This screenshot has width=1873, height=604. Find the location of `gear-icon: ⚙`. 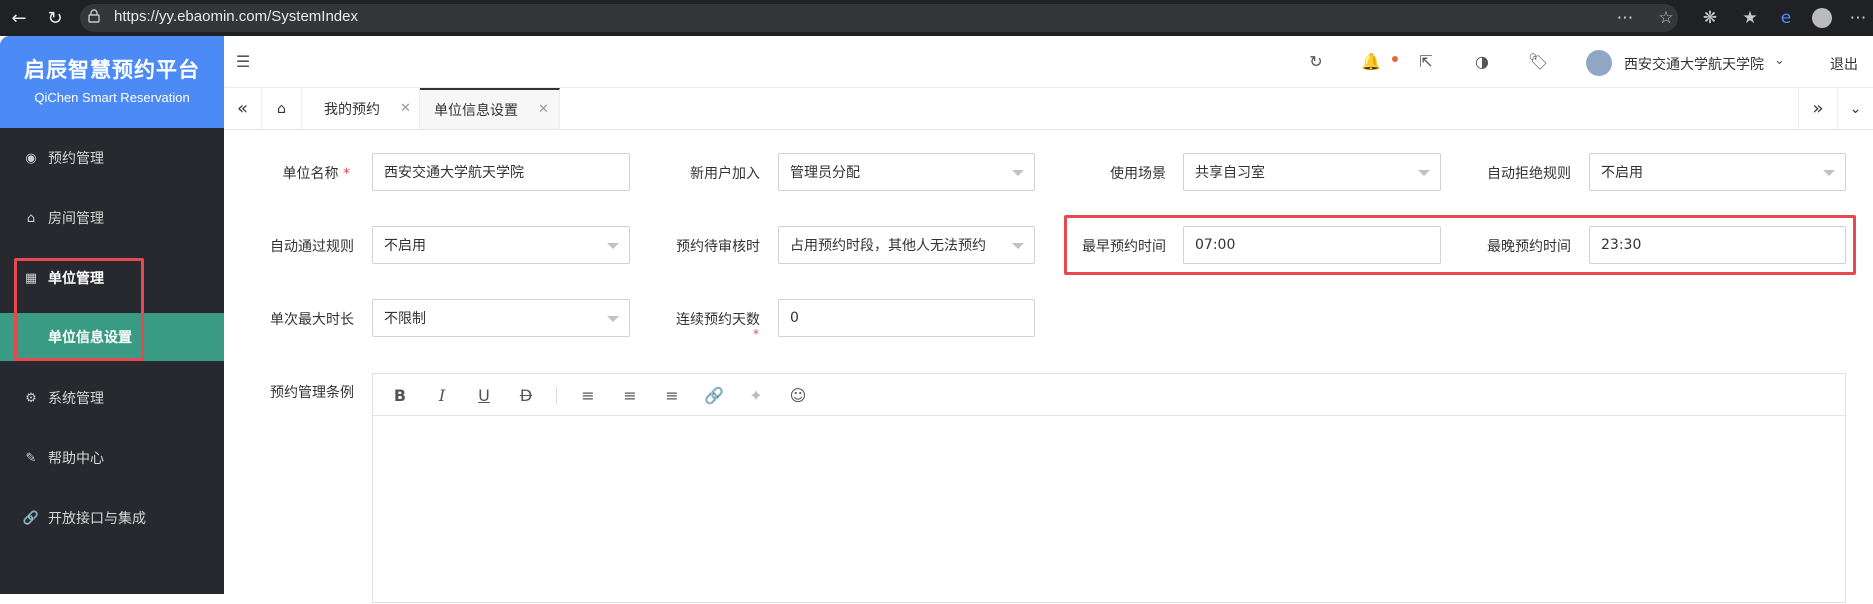

gear-icon: ⚙ is located at coordinates (31, 398).